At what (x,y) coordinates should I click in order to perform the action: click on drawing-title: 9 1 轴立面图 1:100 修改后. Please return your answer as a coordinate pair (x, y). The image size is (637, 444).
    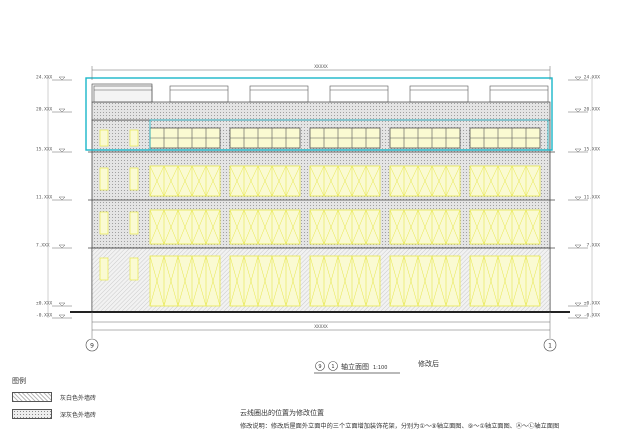
    Looking at the image, I should click on (376, 366).